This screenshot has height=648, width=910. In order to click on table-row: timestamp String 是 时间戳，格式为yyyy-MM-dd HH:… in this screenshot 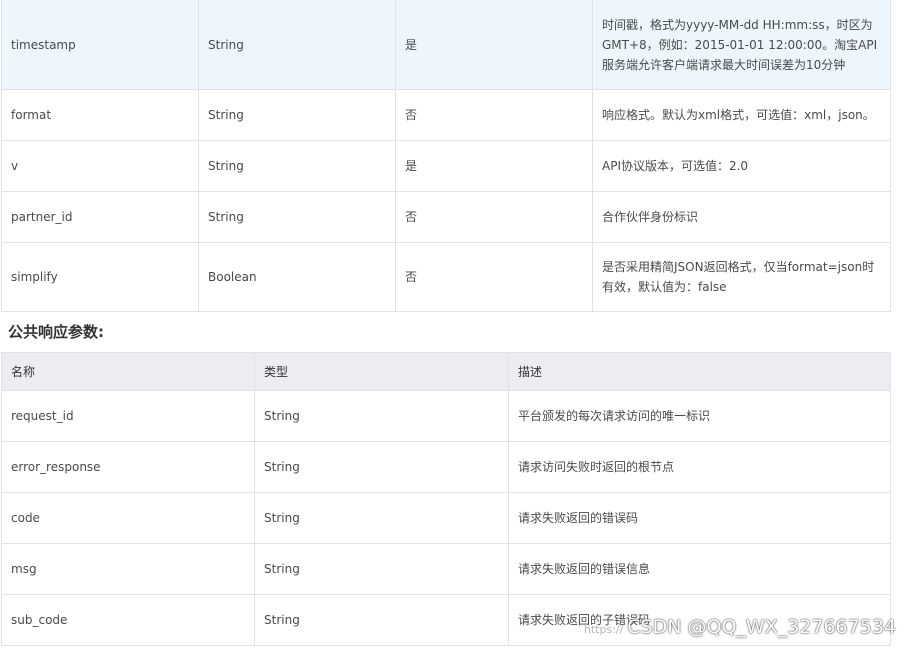, I will do `click(446, 45)`.